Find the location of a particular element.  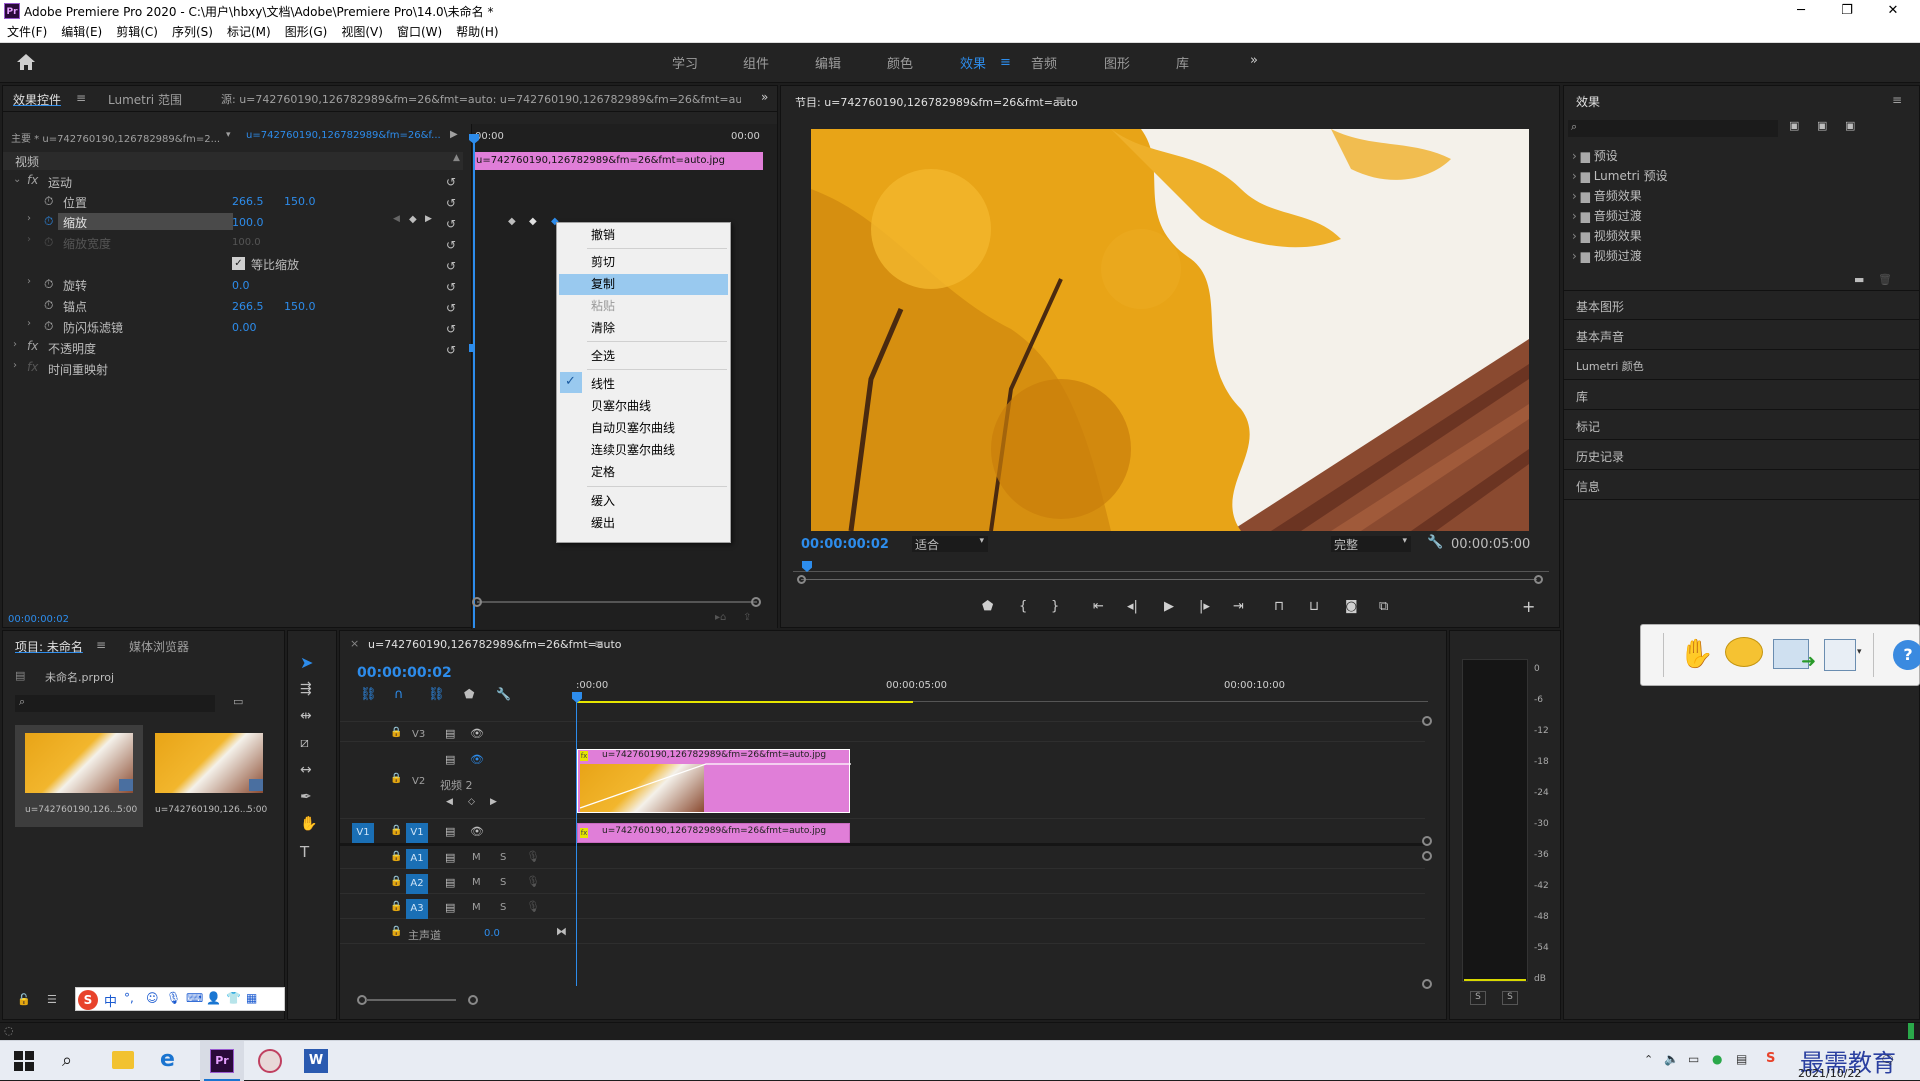

rotation-value: 0.0 is located at coordinates (241, 285).